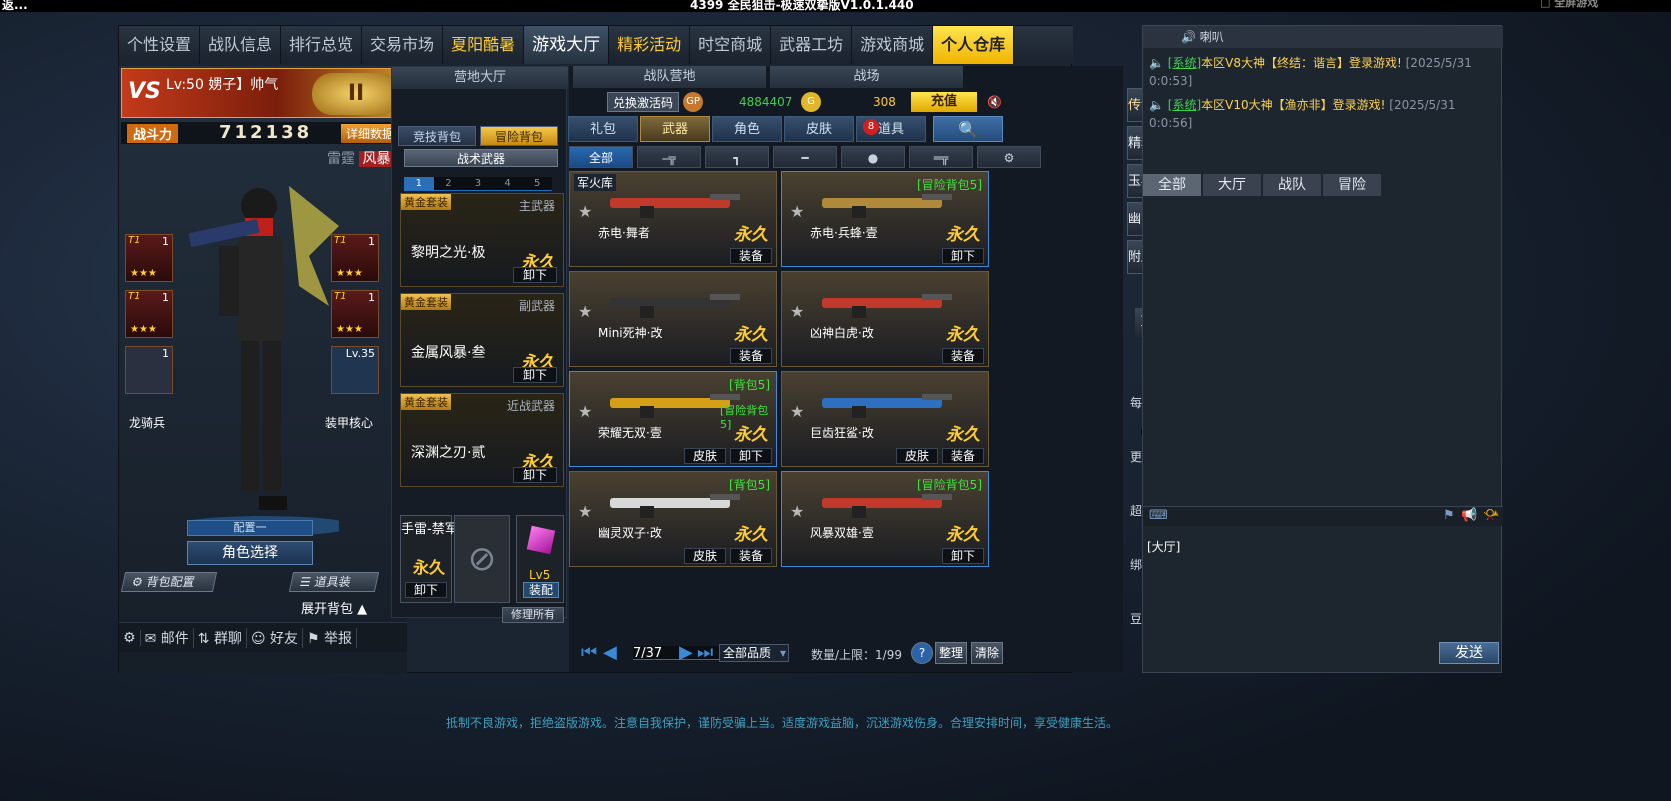 This screenshot has width=1671, height=801. I want to click on quality-select: 全部品质 ▾, so click(754, 653).